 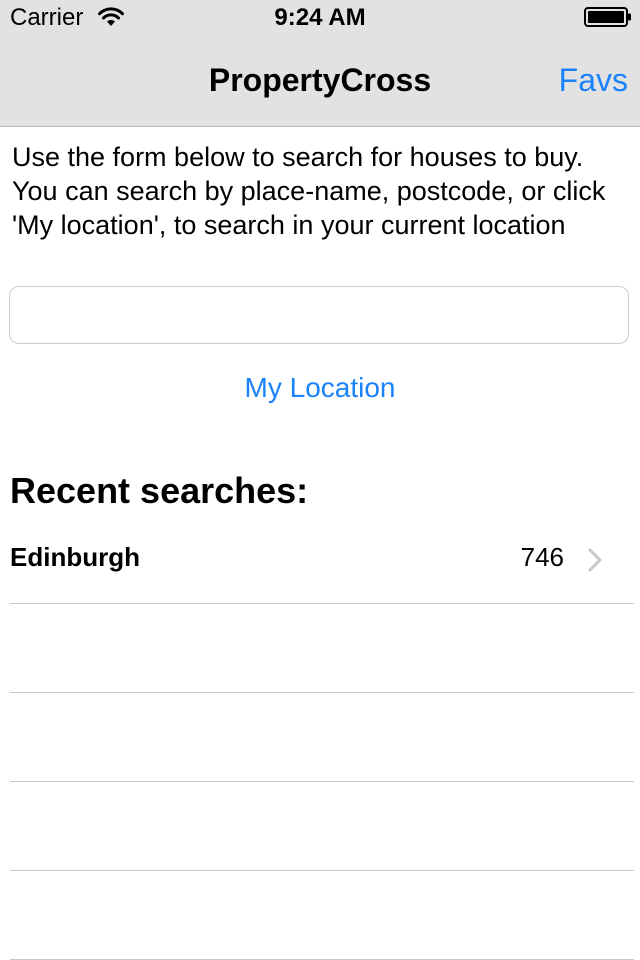 I want to click on status-bar: Carrier 9:24 AM, so click(x=320, y=18).